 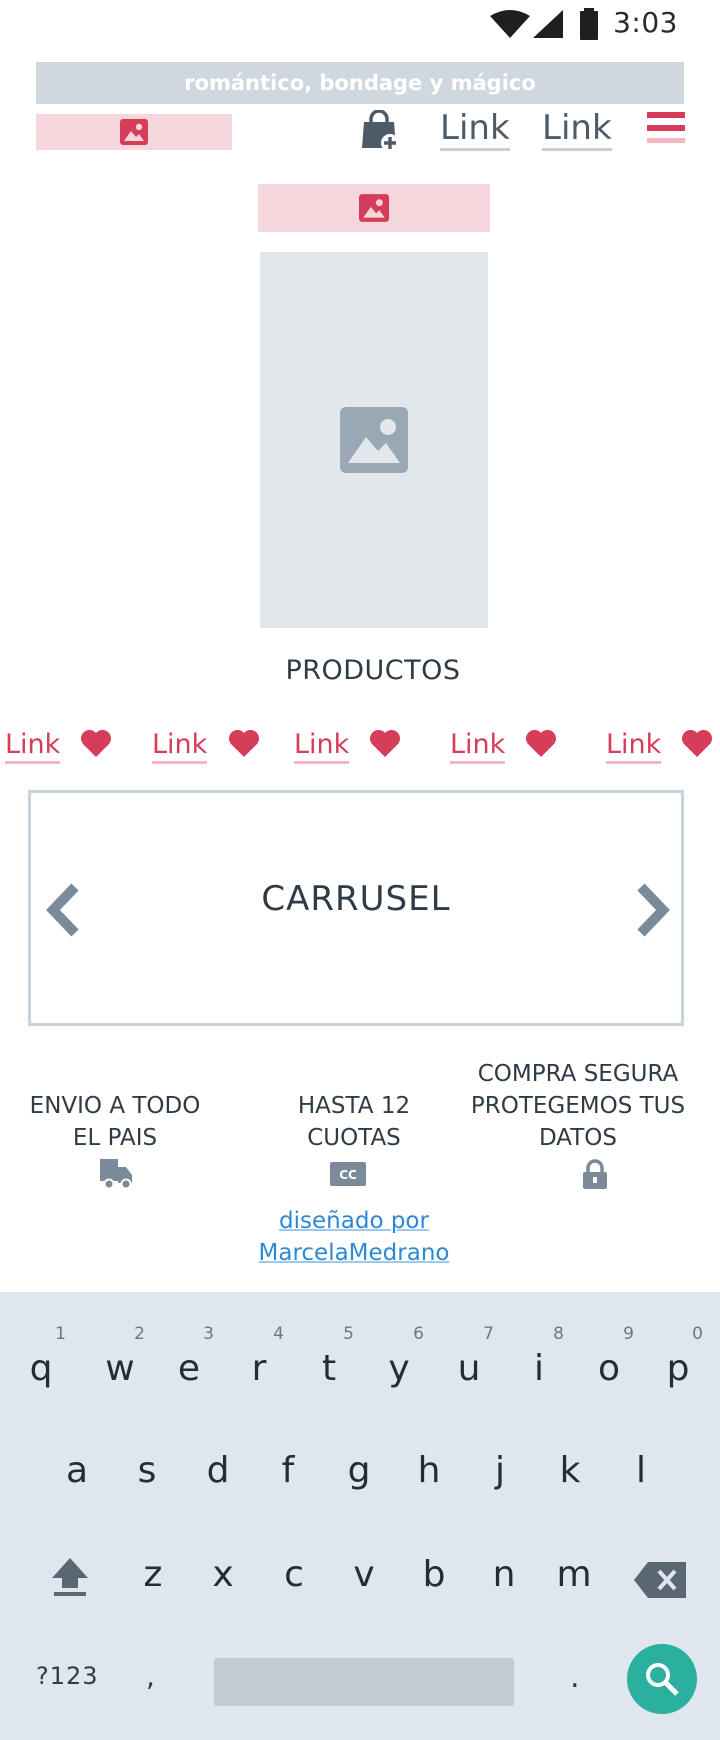 What do you see at coordinates (259, 1368) in the screenshot?
I see `key-label: r` at bounding box center [259, 1368].